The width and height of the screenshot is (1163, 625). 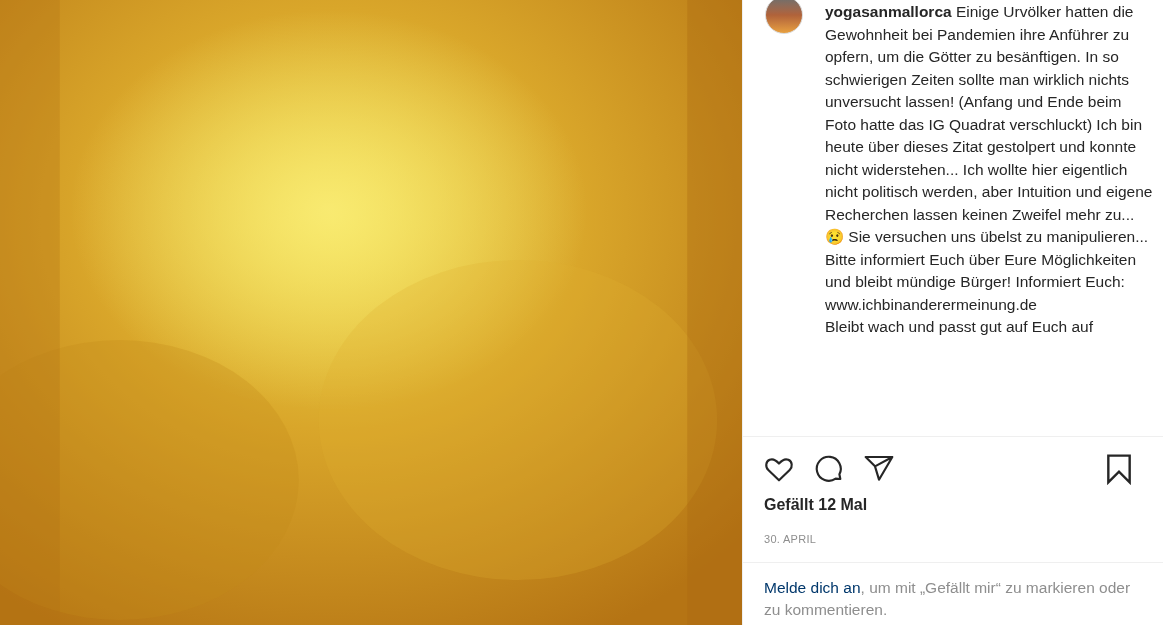 I want to click on login-link: Melde dich an, so click(x=812, y=587).